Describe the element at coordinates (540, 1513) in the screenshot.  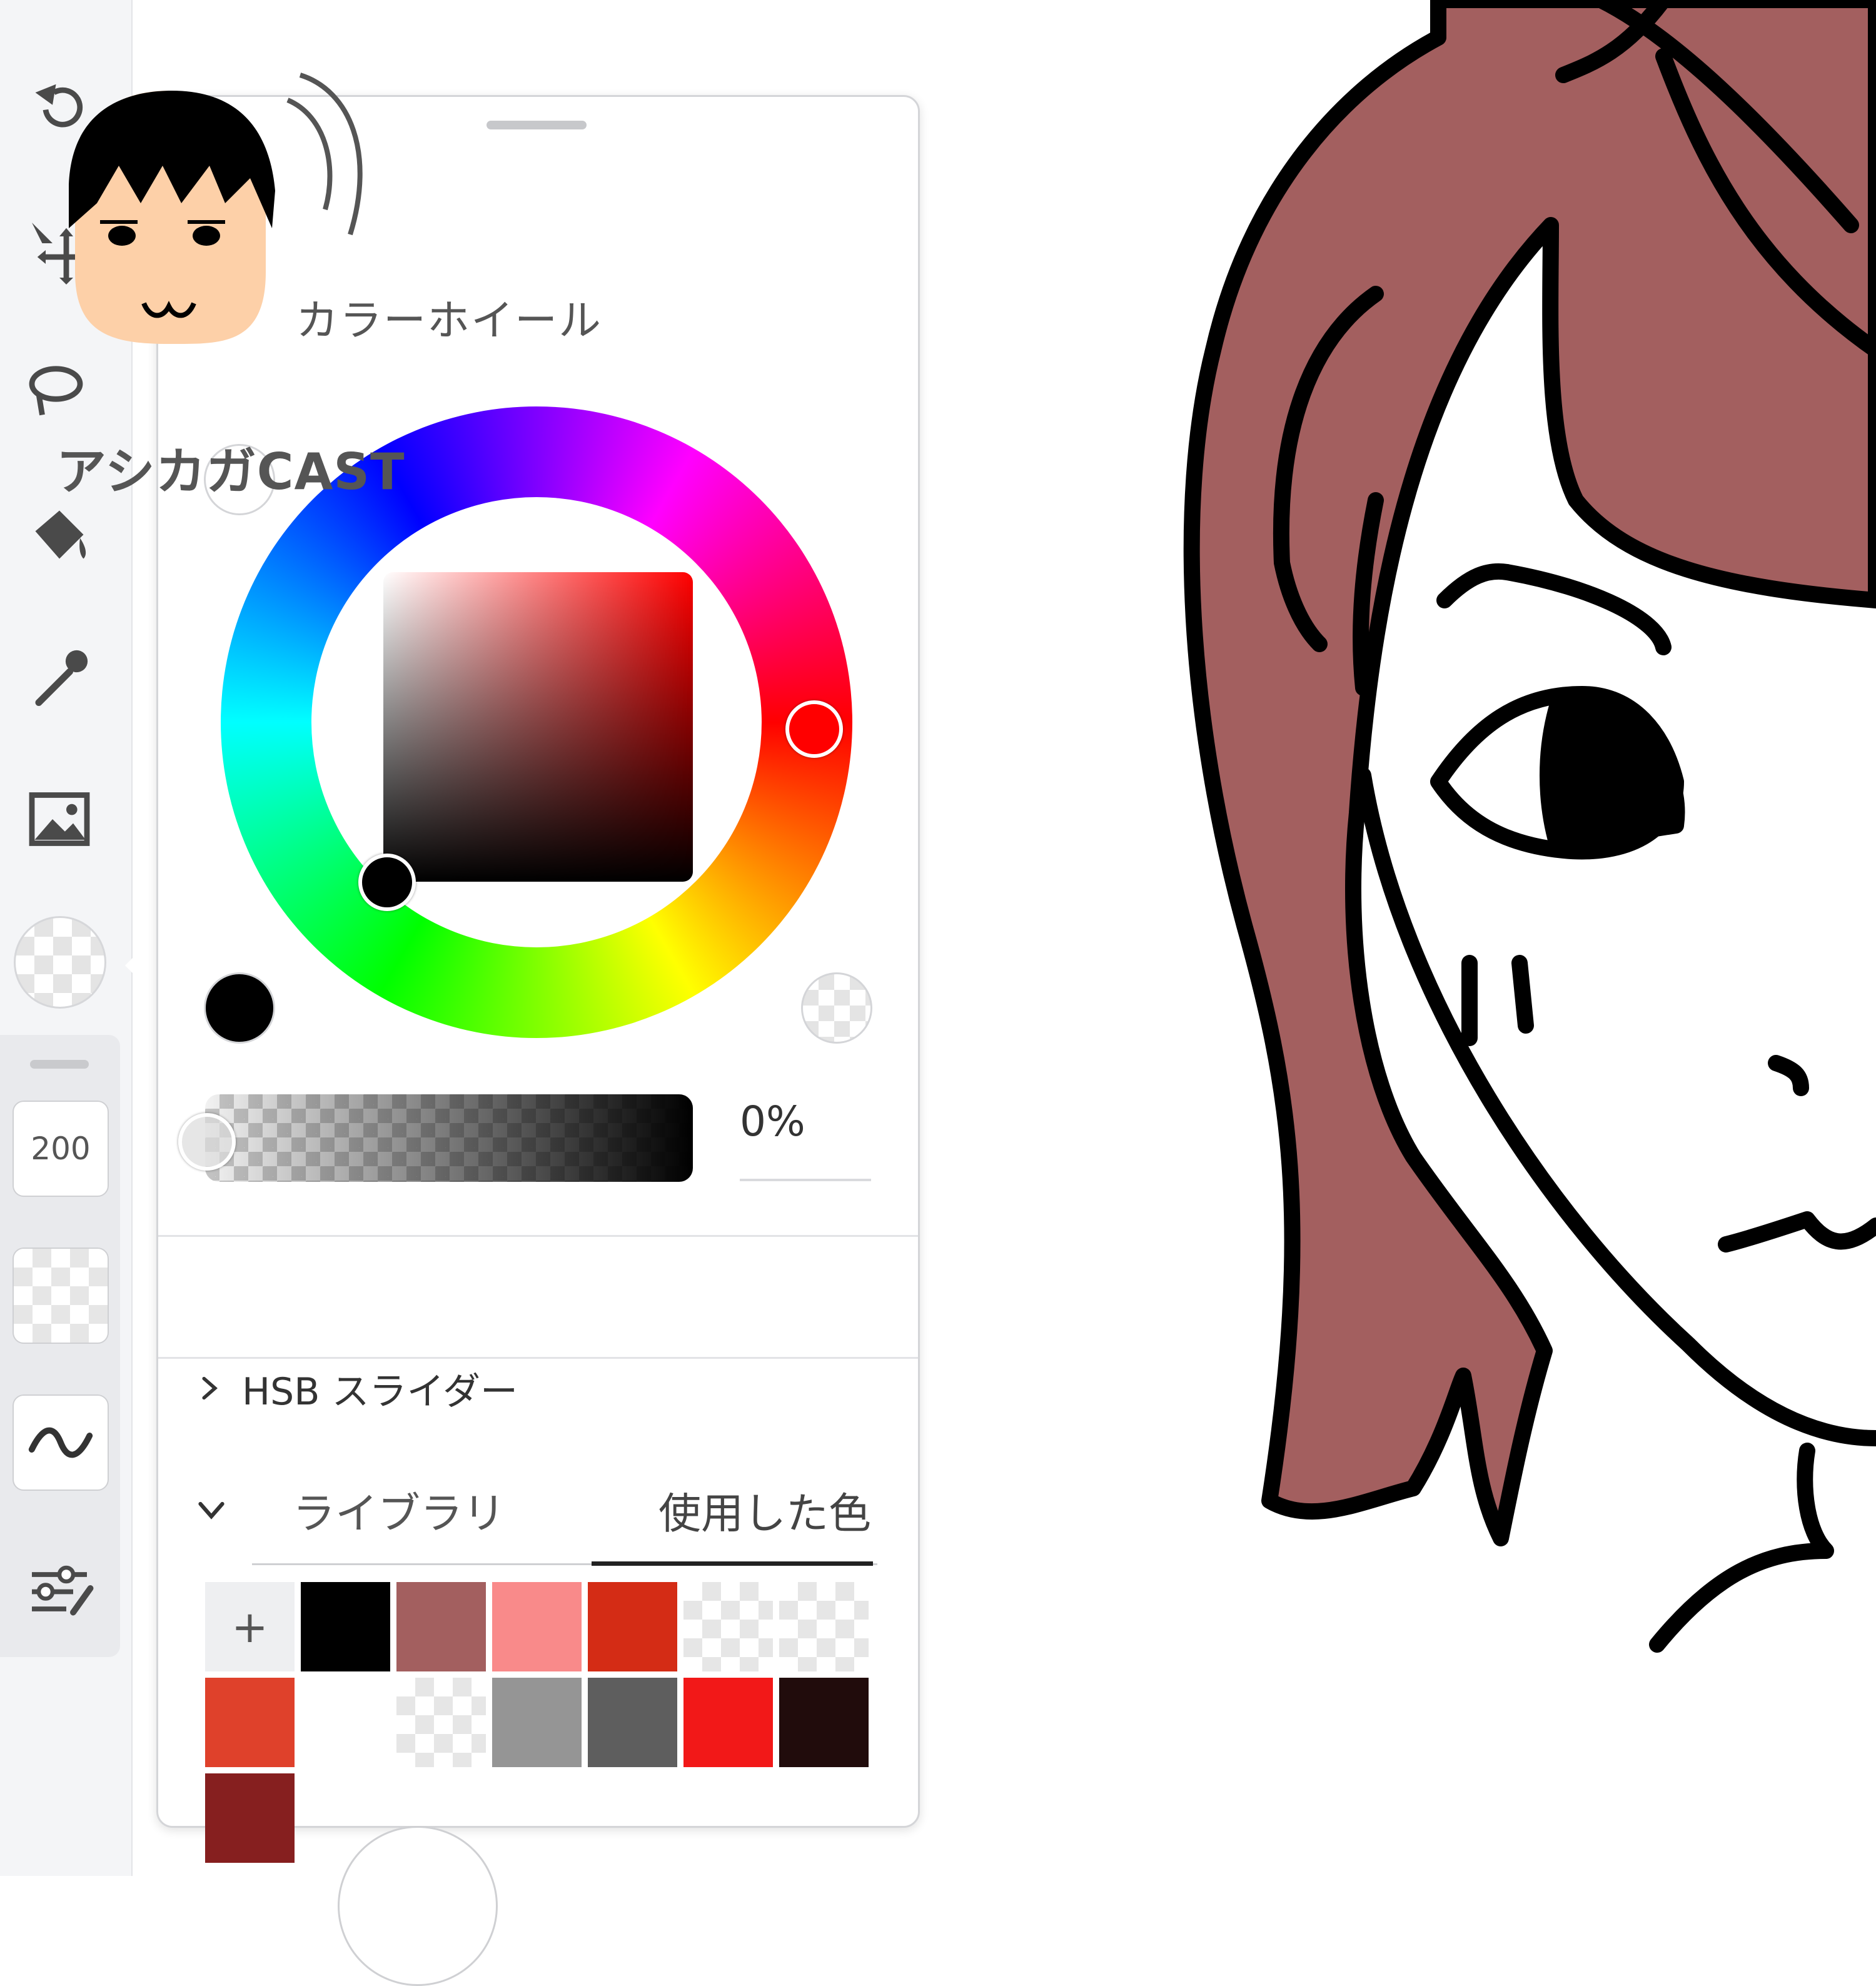
I see `swatch-tabs: ライブラリ 使用した色` at that location.